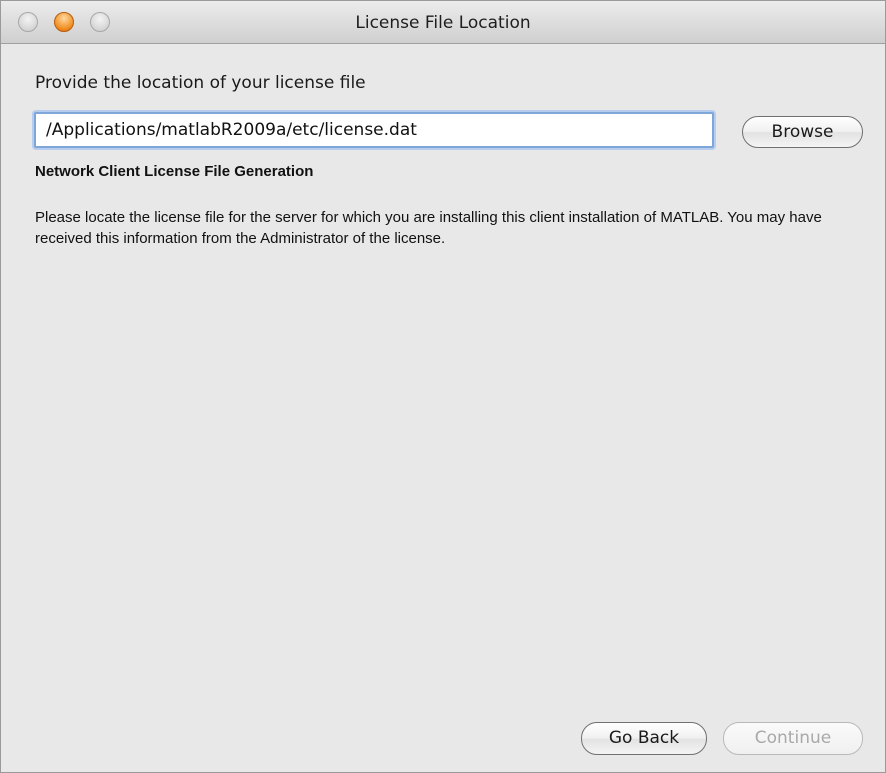  Describe the element at coordinates (802, 132) in the screenshot. I see `browse-button: Browse` at that location.